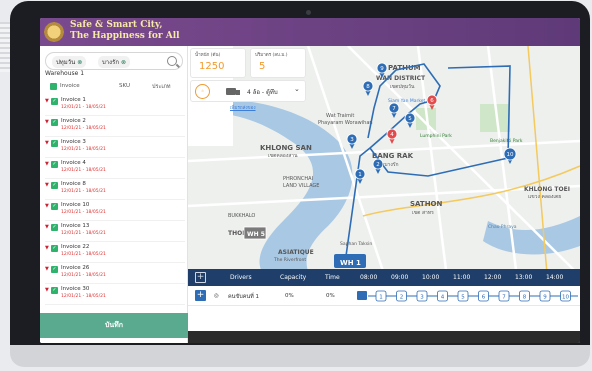  What do you see at coordinates (114, 325) in the screenshot?
I see `save-button: บันทึก` at bounding box center [114, 325].